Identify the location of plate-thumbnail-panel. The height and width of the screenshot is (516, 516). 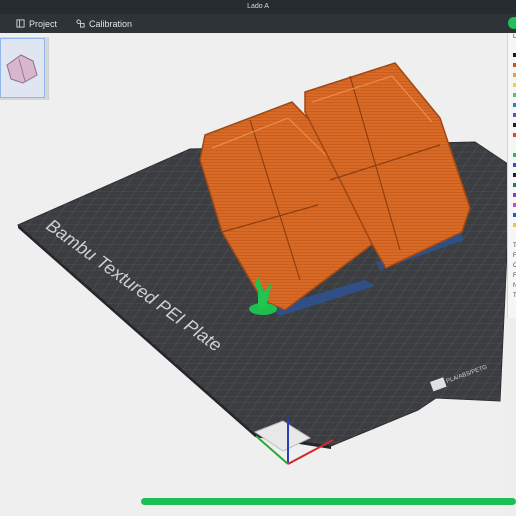
(24, 68).